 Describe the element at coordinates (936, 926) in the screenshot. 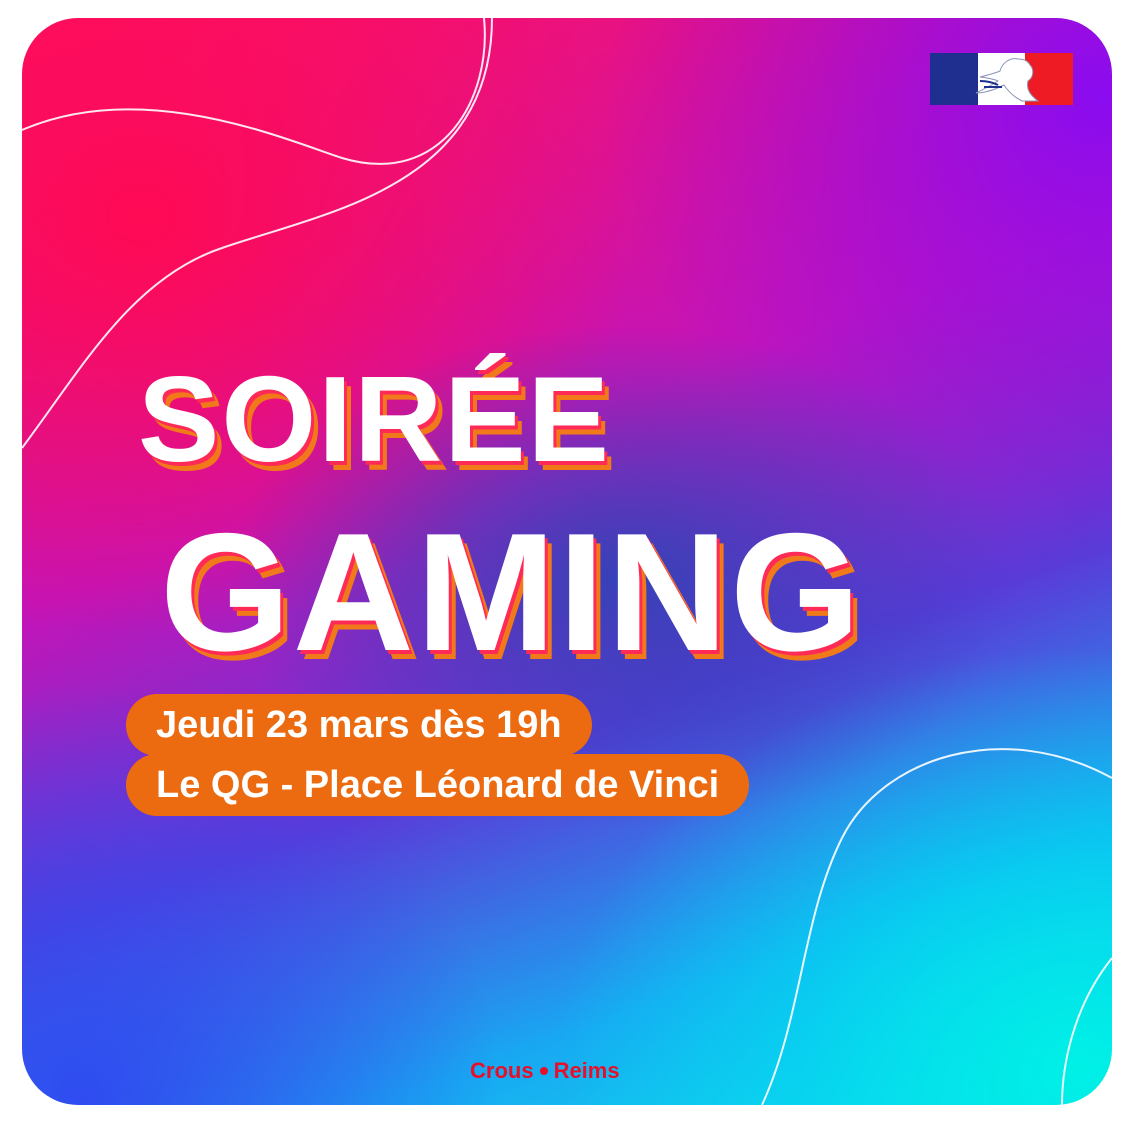

I see `wave-line-bottom-right` at that location.